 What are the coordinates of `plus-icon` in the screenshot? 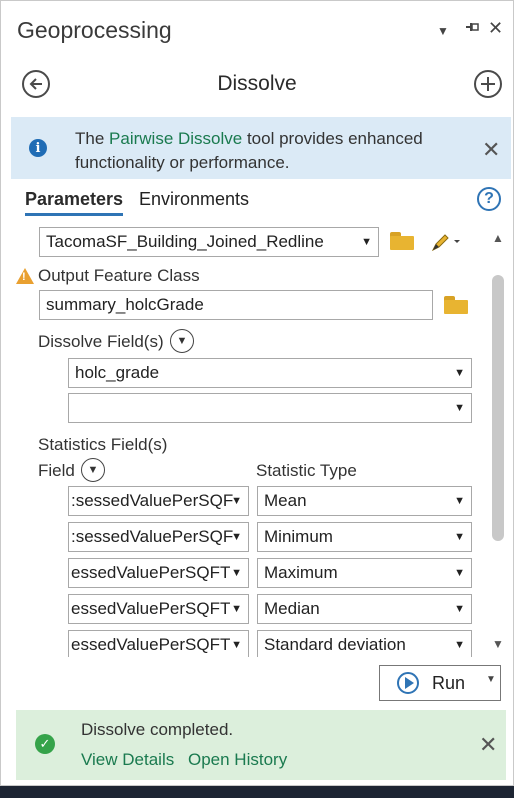 It's located at (488, 84).